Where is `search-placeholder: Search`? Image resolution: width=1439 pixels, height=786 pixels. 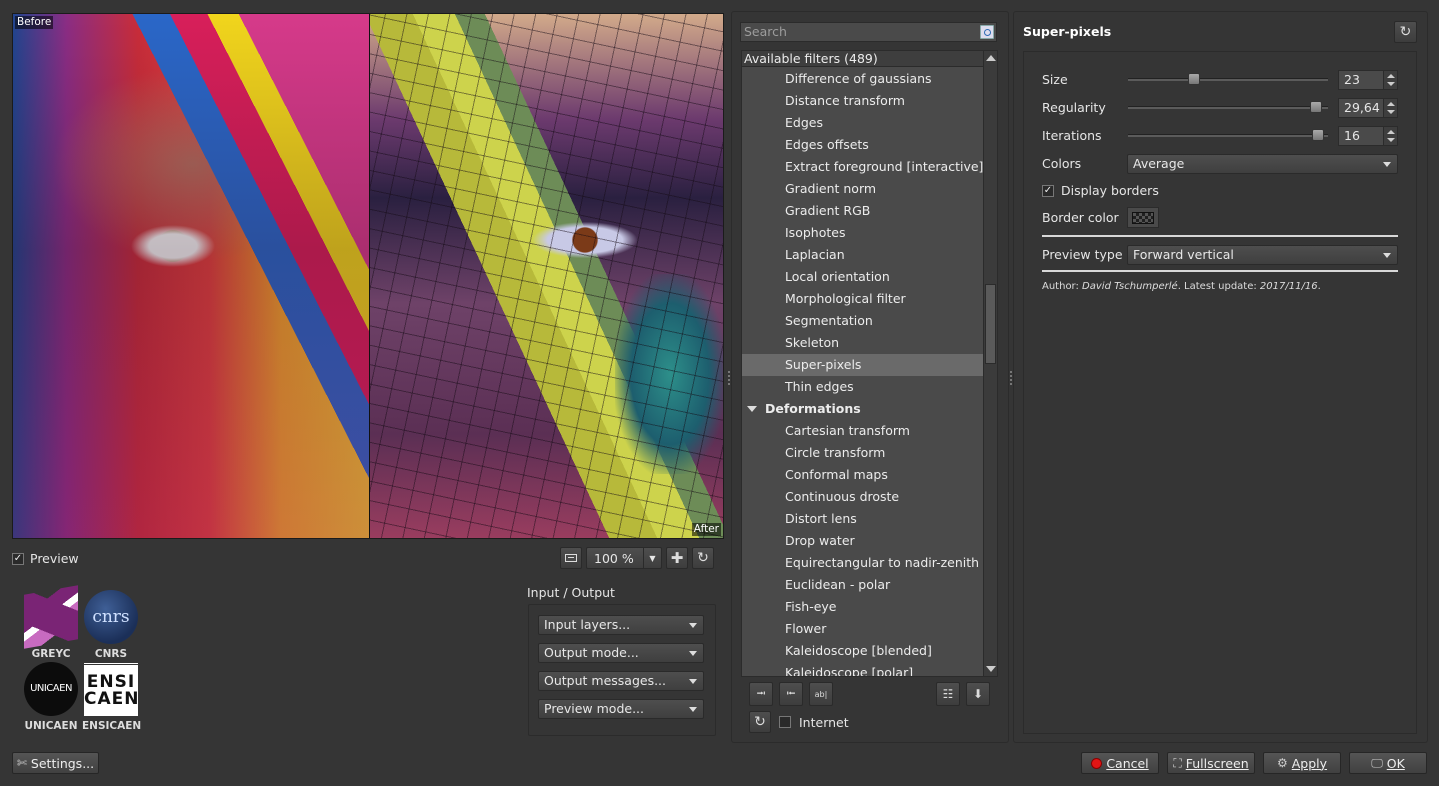
search-placeholder: Search is located at coordinates (765, 31).